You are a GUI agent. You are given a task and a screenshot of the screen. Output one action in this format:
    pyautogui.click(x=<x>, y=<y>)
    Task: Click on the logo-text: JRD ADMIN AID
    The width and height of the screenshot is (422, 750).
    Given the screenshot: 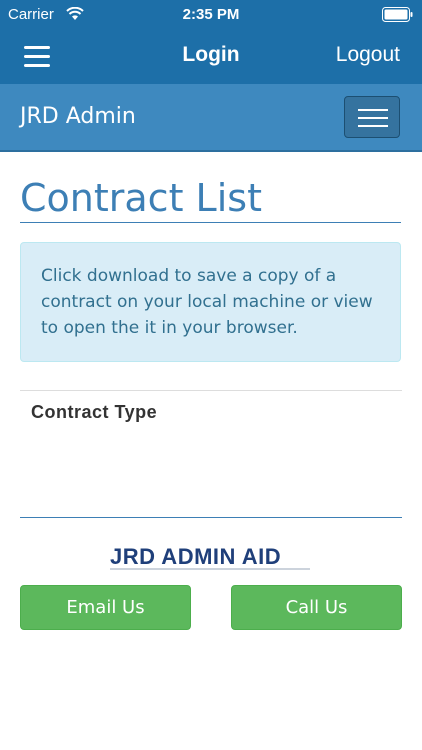 What is the action you would take?
    pyautogui.click(x=195, y=556)
    